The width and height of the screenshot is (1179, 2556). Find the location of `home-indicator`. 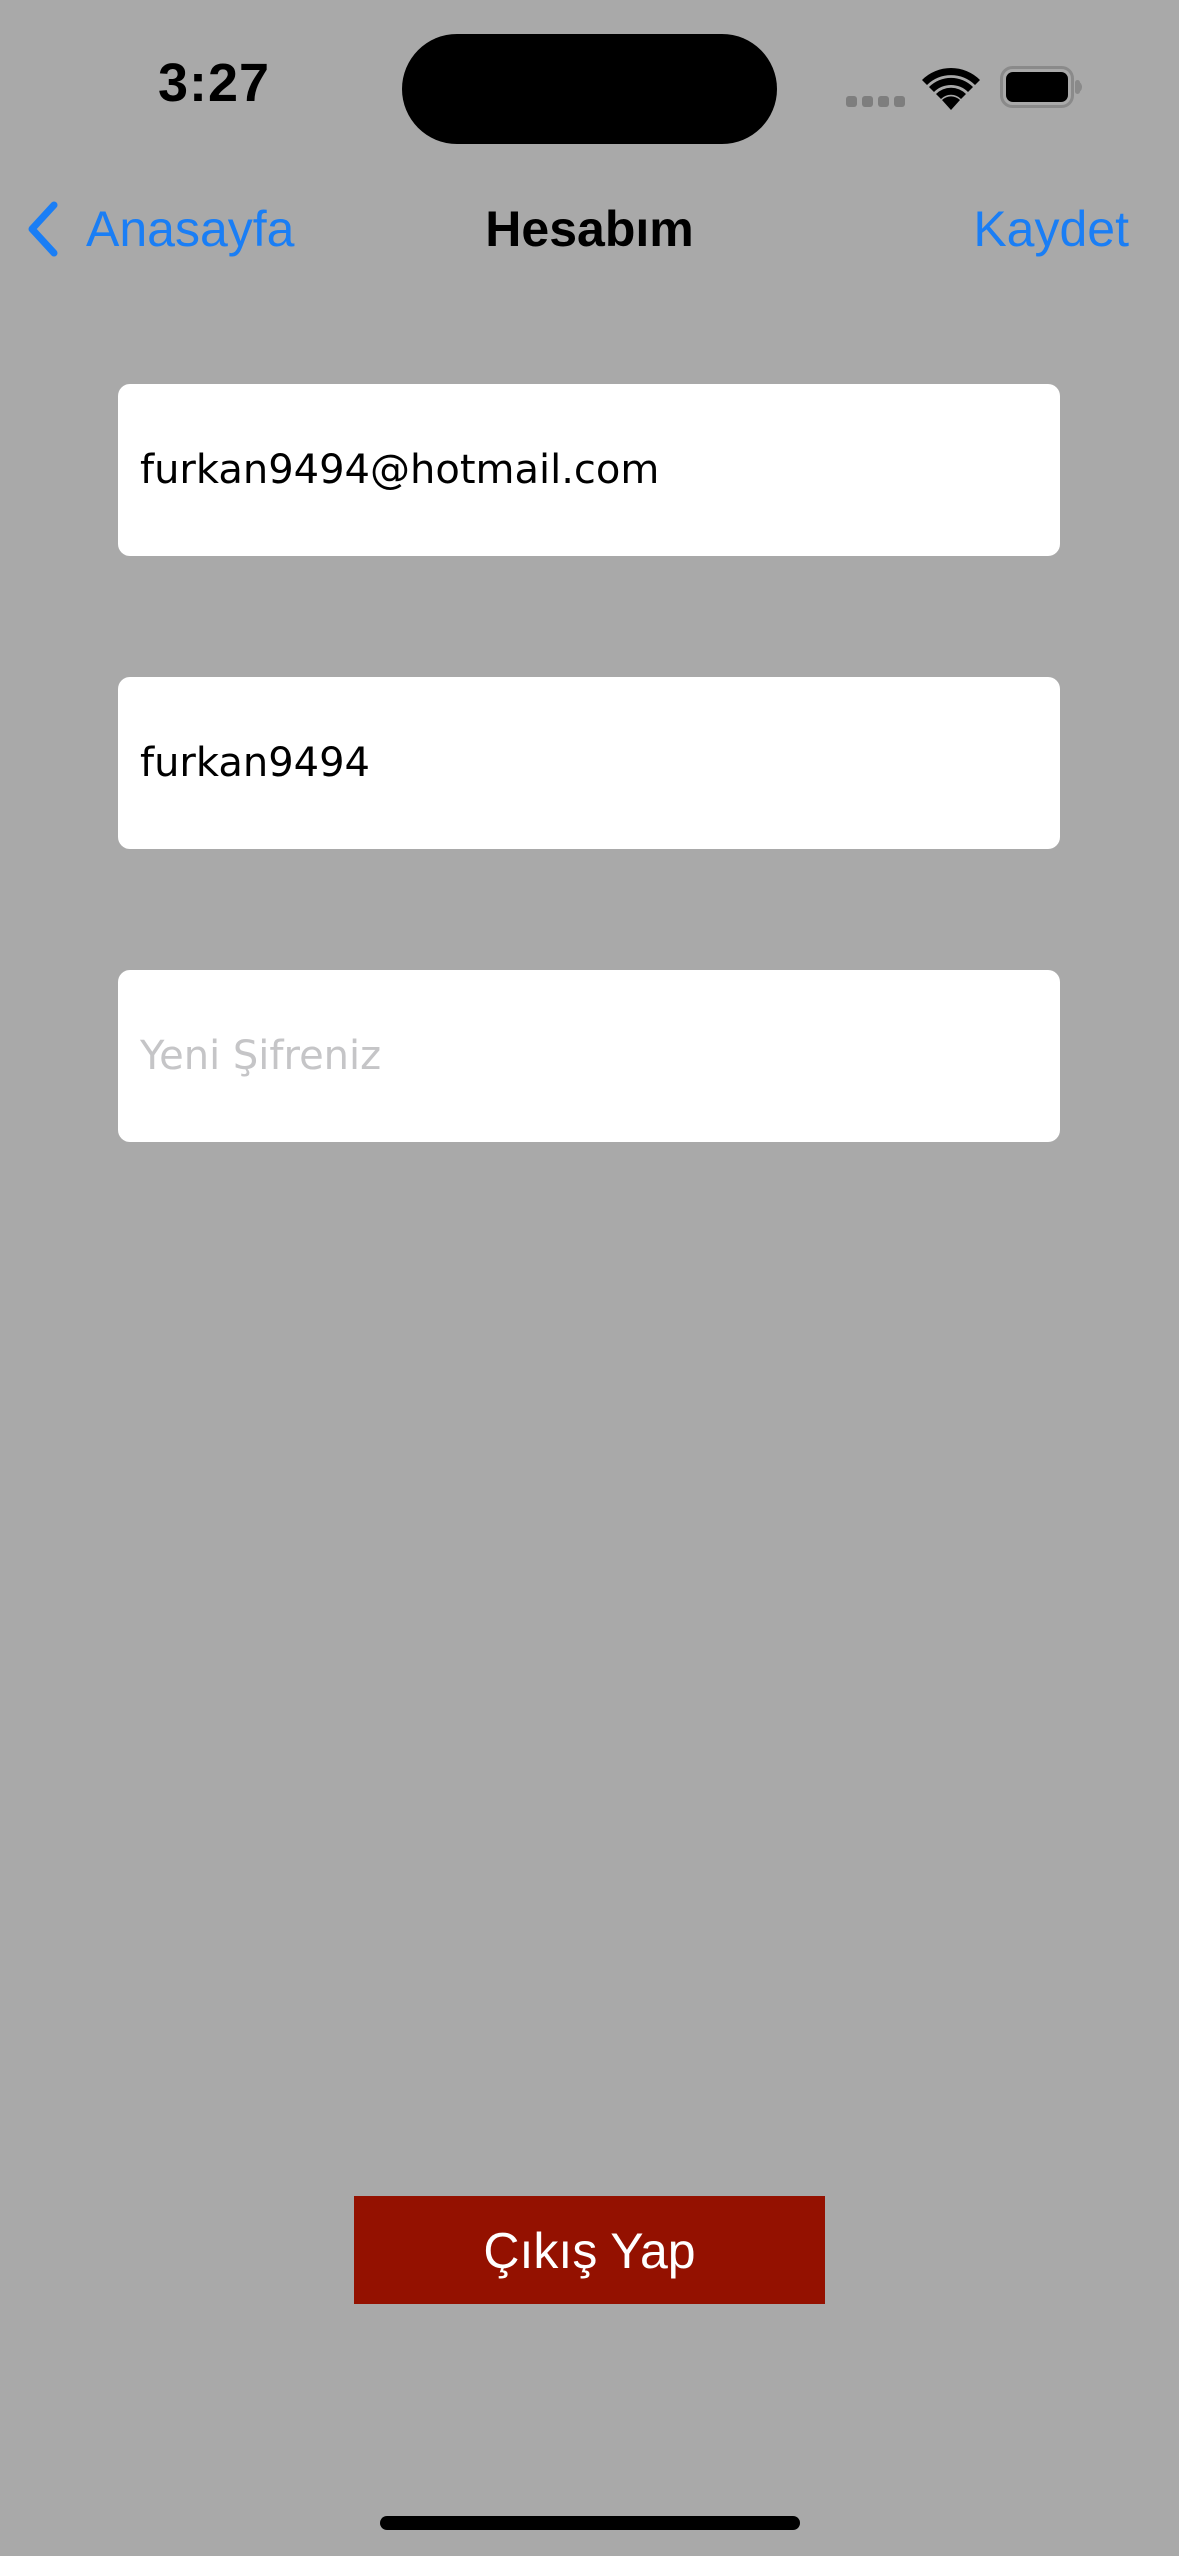

home-indicator is located at coordinates (590, 2523).